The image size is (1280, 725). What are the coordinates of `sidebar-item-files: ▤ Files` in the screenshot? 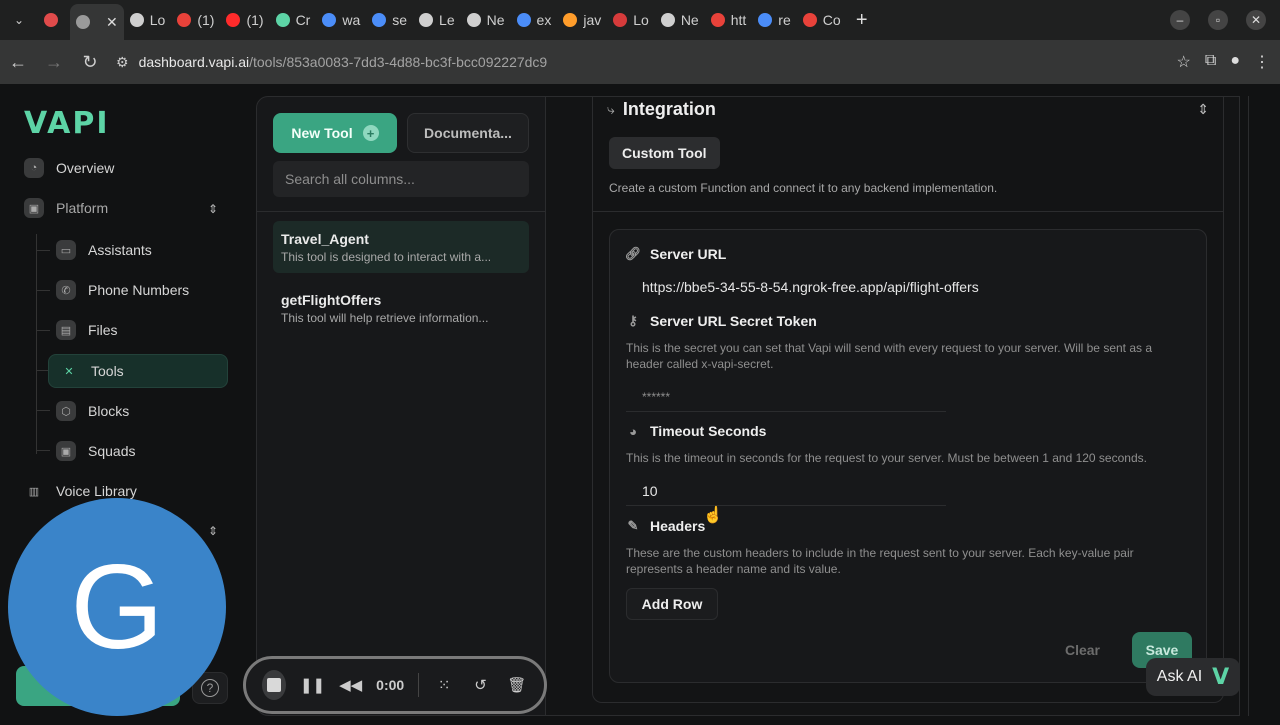 It's located at (87, 330).